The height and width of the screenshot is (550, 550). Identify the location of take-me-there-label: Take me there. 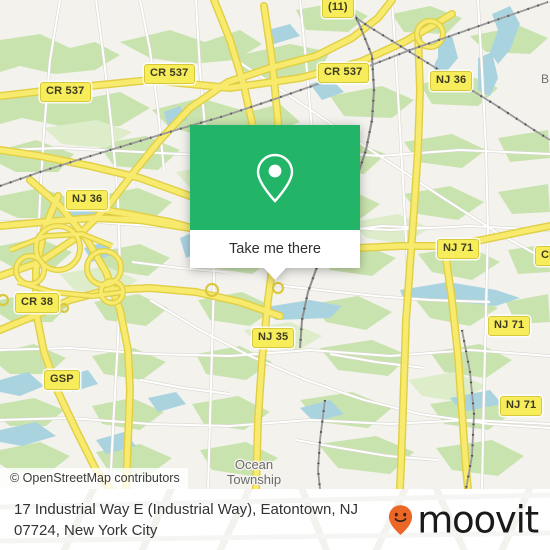
(275, 249).